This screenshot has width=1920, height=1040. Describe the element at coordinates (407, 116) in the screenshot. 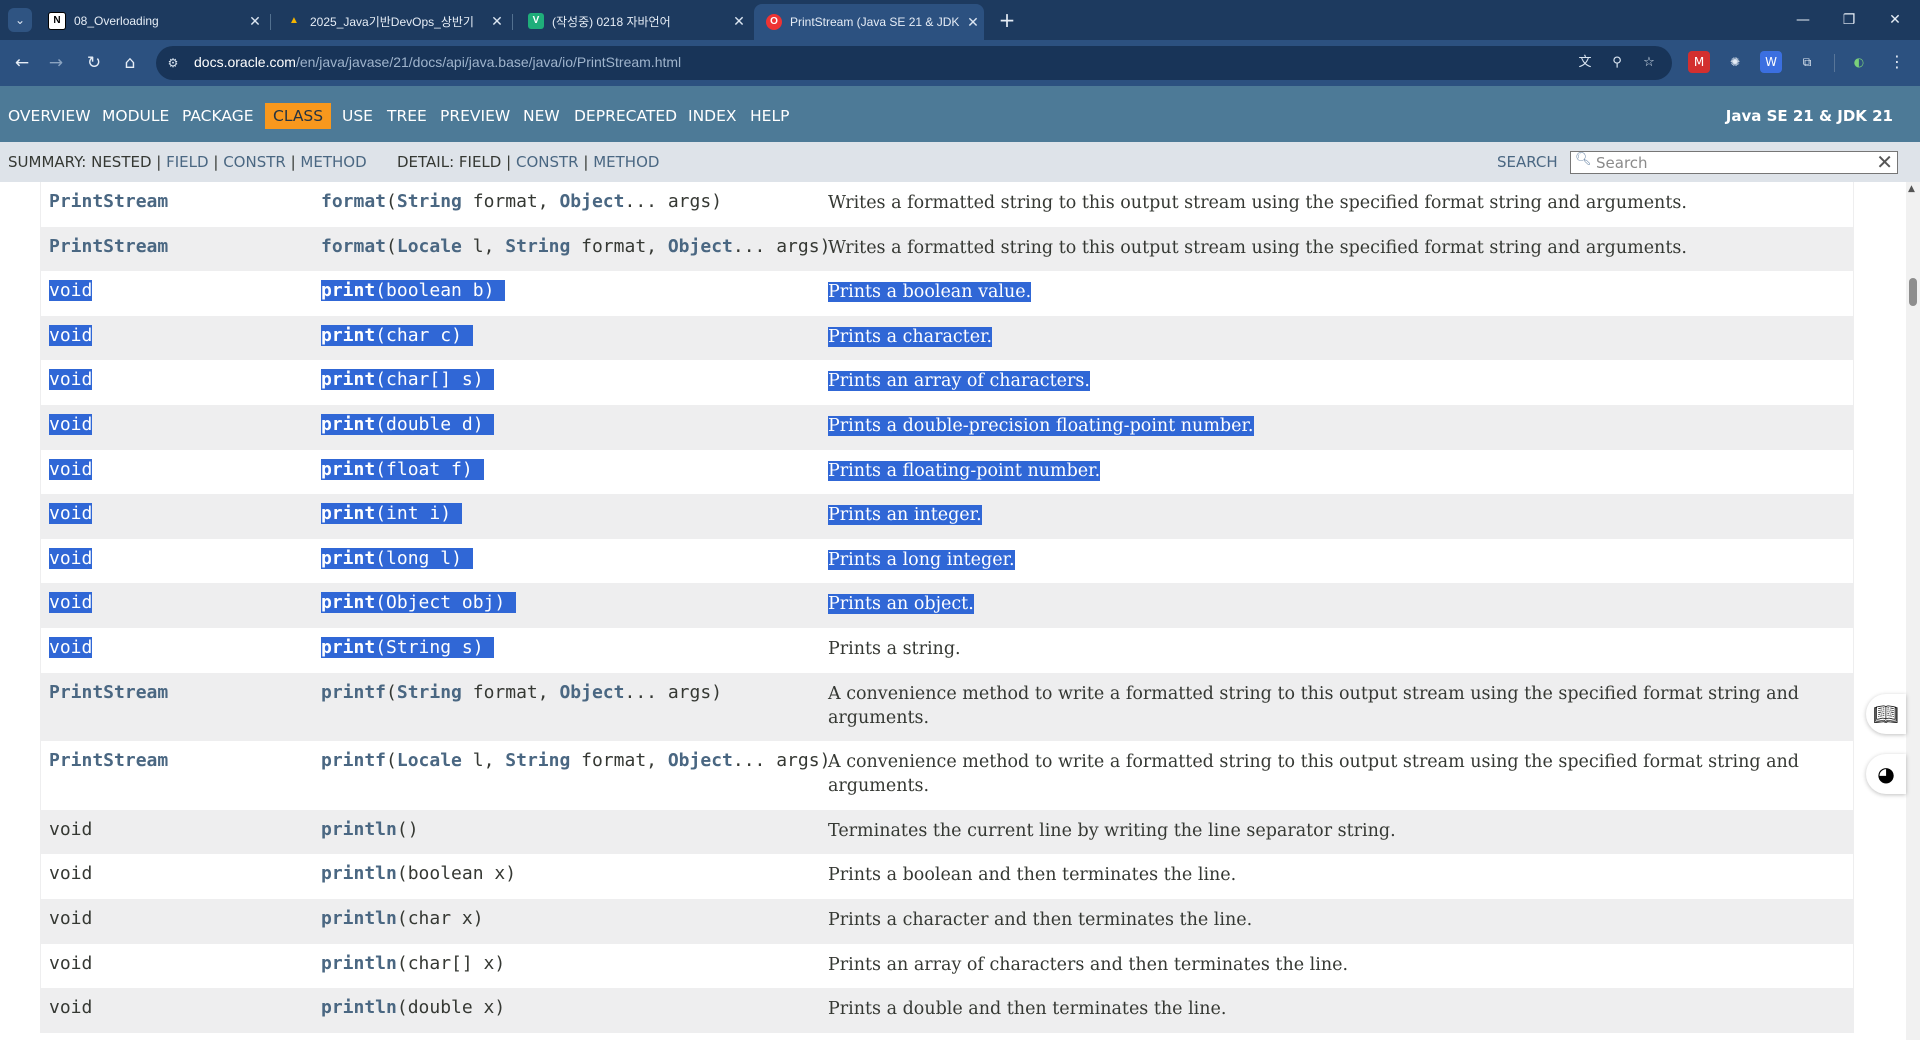

I see `nav-tree: TREE` at that location.